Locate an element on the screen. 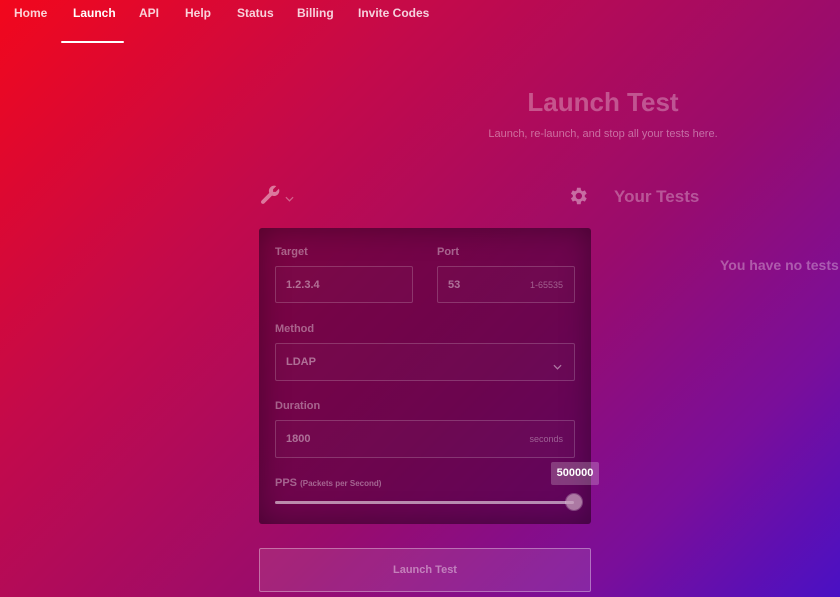  nav-item-api: API is located at coordinates (149, 13).